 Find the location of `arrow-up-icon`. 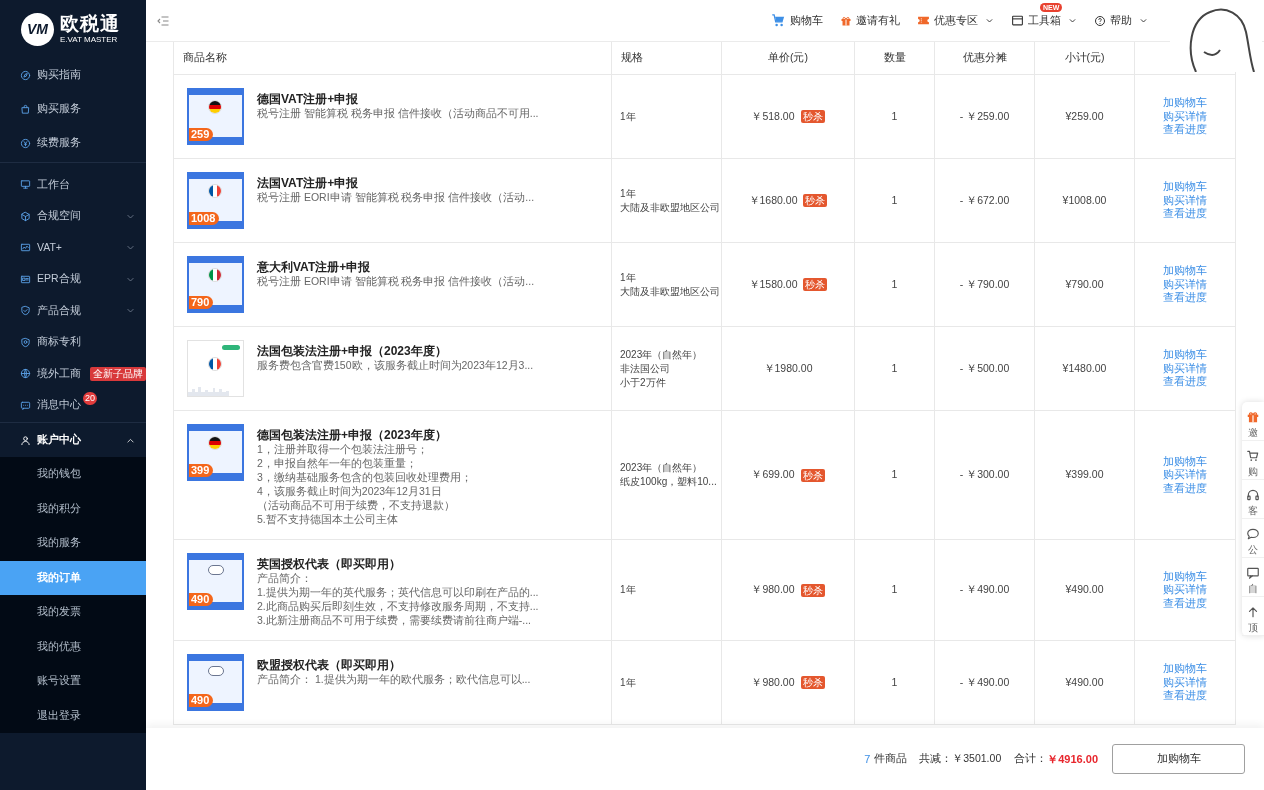

arrow-up-icon is located at coordinates (1253, 612).